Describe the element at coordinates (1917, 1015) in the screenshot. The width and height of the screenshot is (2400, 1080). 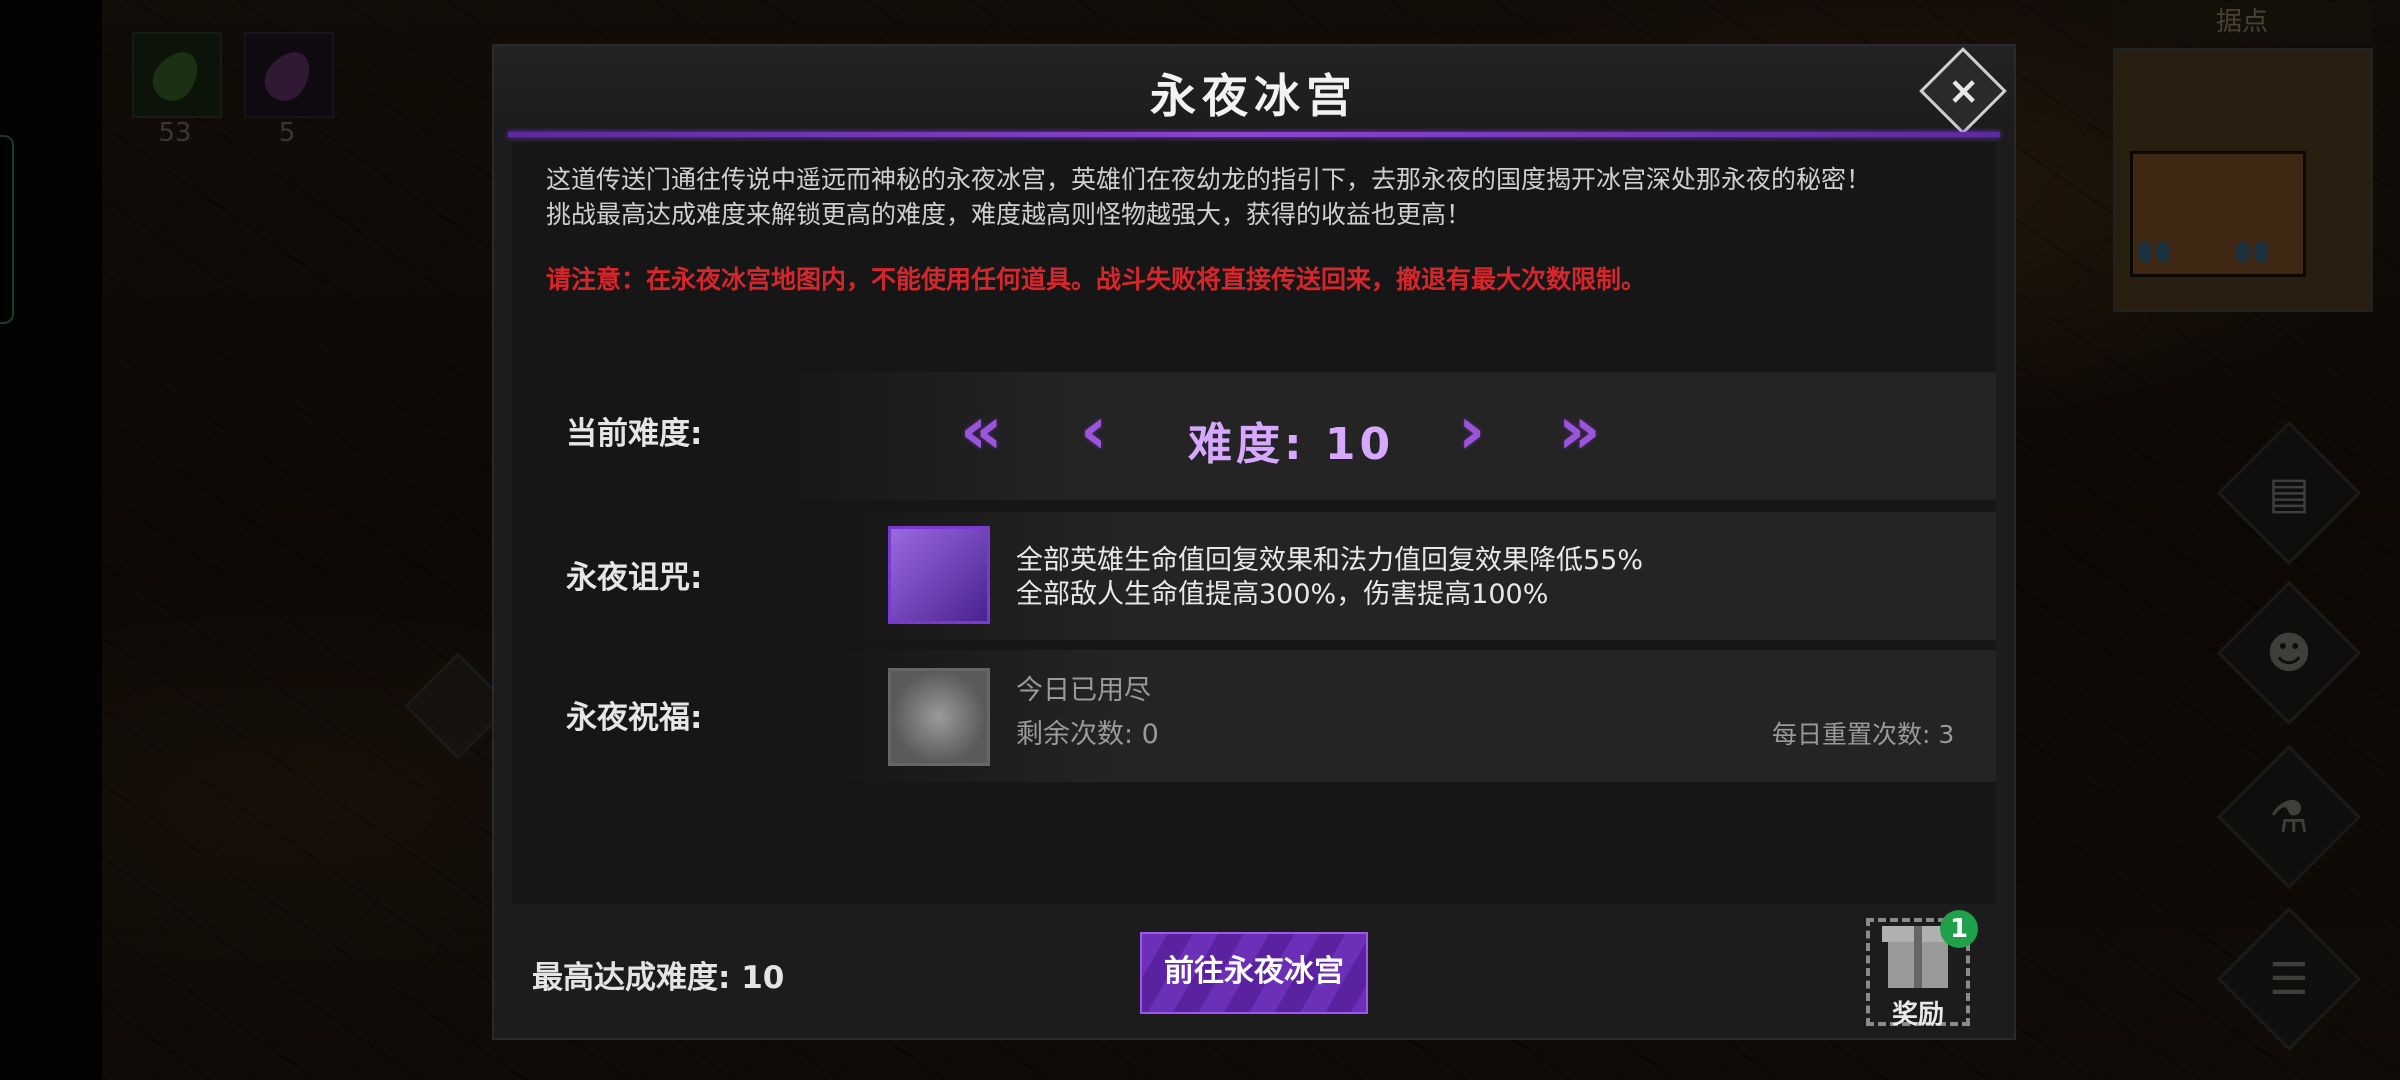
I see `reward-label: 奖励` at that location.